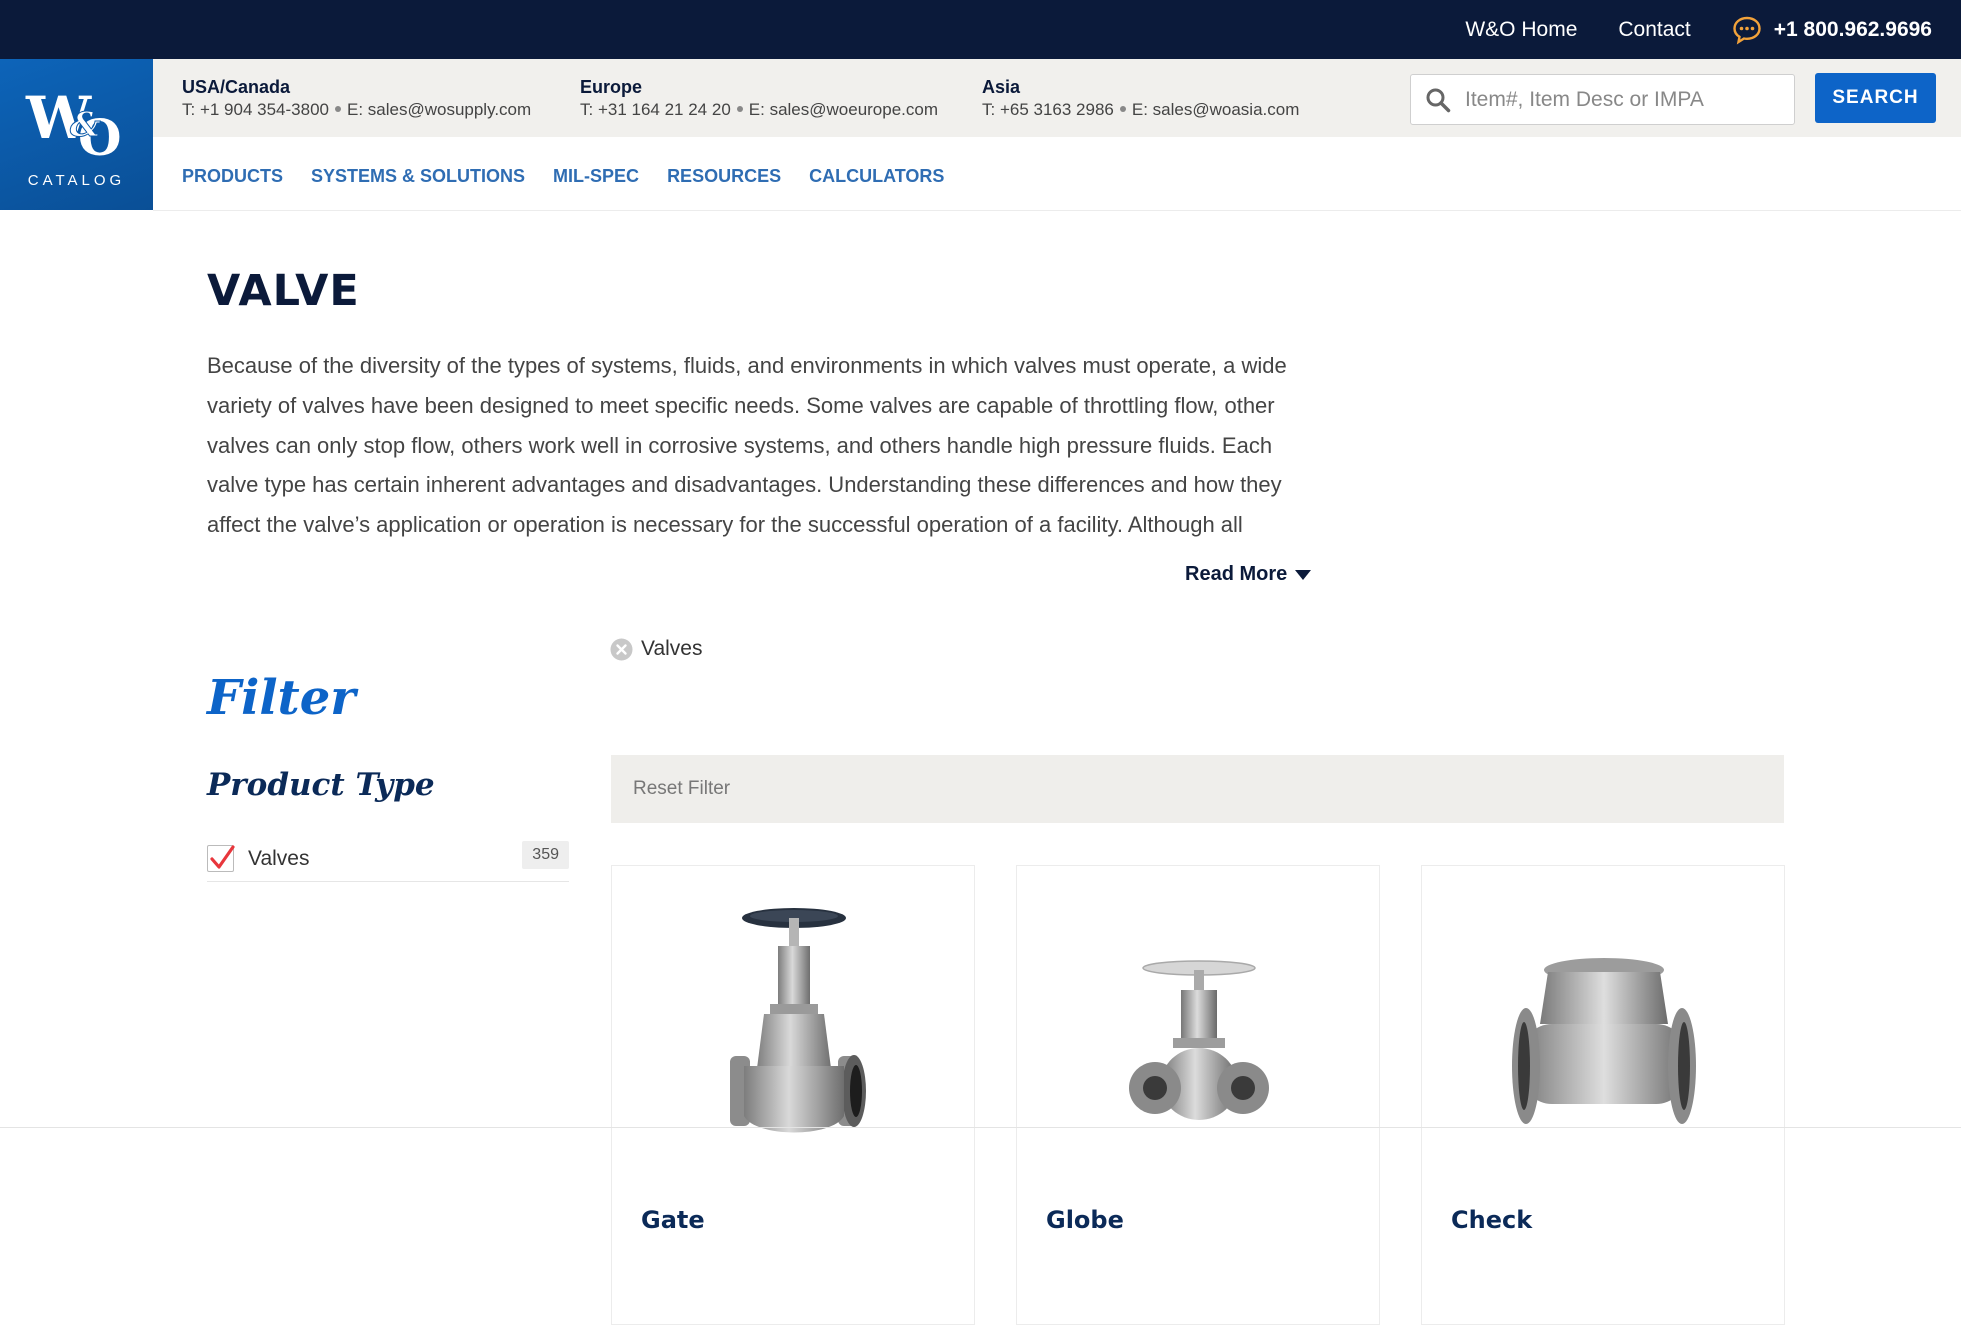  What do you see at coordinates (1199, 1040) in the screenshot?
I see `globe-valve-image` at bounding box center [1199, 1040].